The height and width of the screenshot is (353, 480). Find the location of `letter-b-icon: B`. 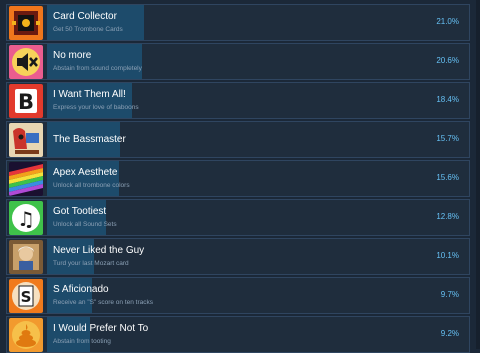

letter-b-icon: B is located at coordinates (26, 101).